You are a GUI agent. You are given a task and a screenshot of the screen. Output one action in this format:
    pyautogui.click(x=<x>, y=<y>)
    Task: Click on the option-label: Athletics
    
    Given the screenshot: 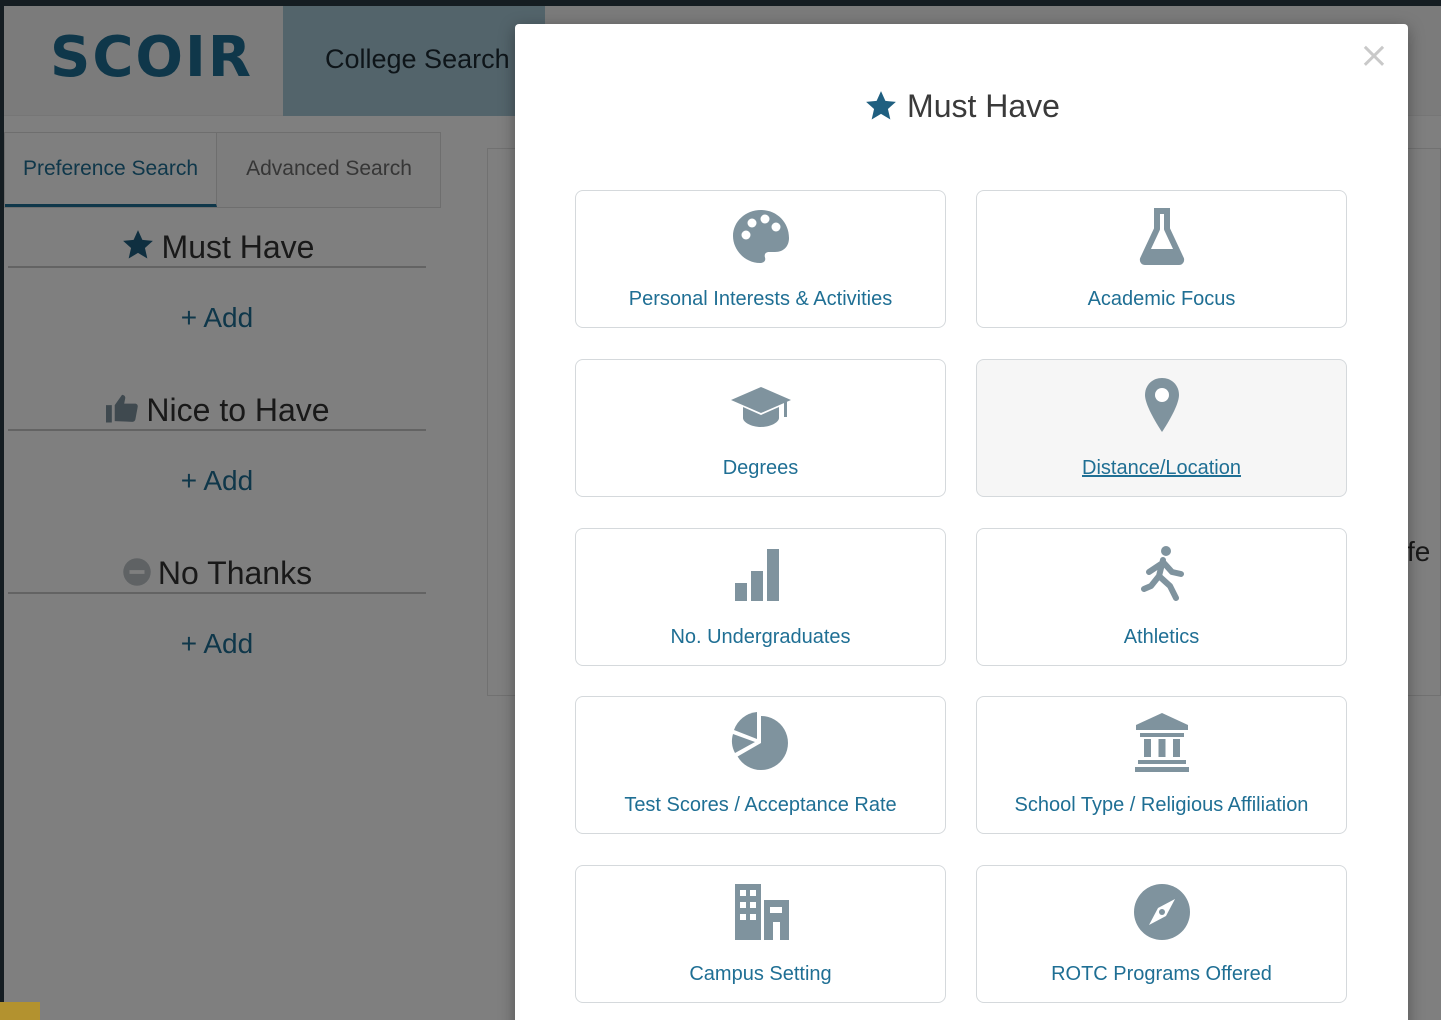 What is the action you would take?
    pyautogui.click(x=1161, y=637)
    